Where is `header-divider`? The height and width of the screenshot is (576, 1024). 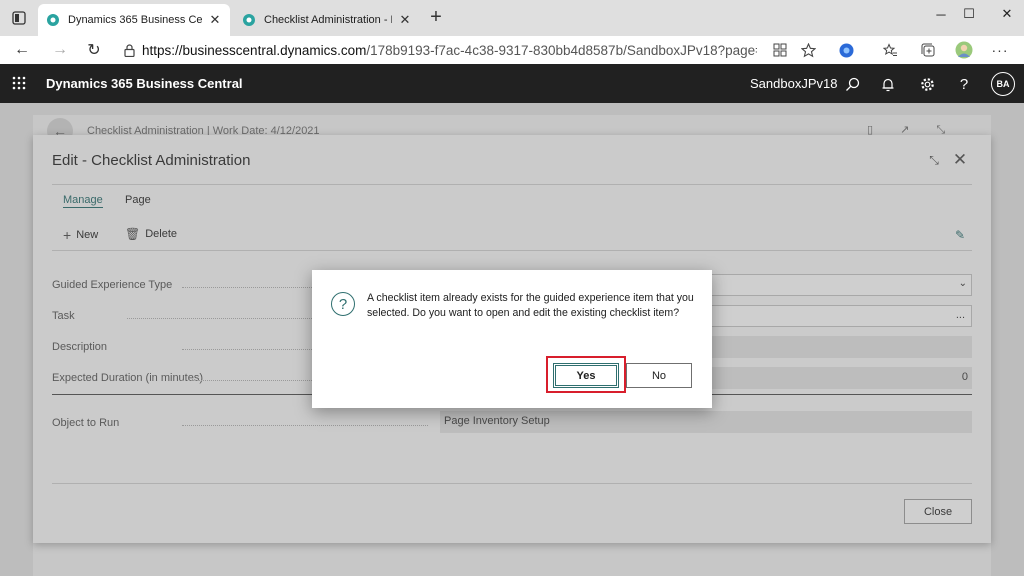
header-divider is located at coordinates (512, 184).